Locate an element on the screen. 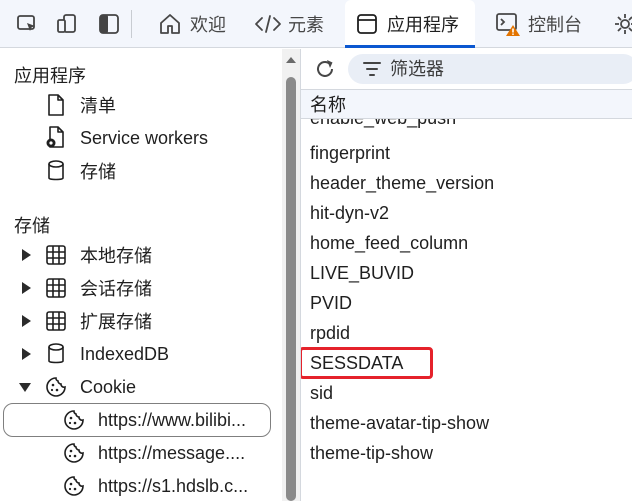  sidebar-item-cookie: Cookie is located at coordinates (141, 387).